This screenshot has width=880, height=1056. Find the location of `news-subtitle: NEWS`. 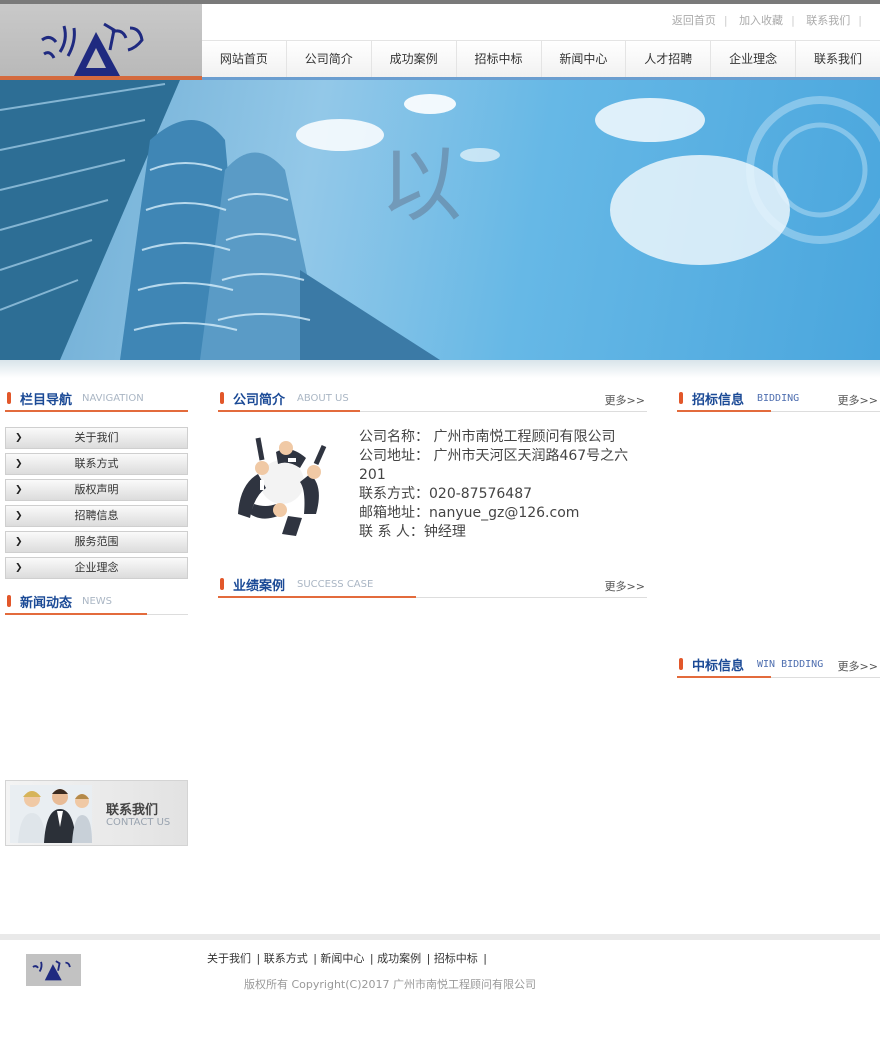

news-subtitle: NEWS is located at coordinates (97, 601).